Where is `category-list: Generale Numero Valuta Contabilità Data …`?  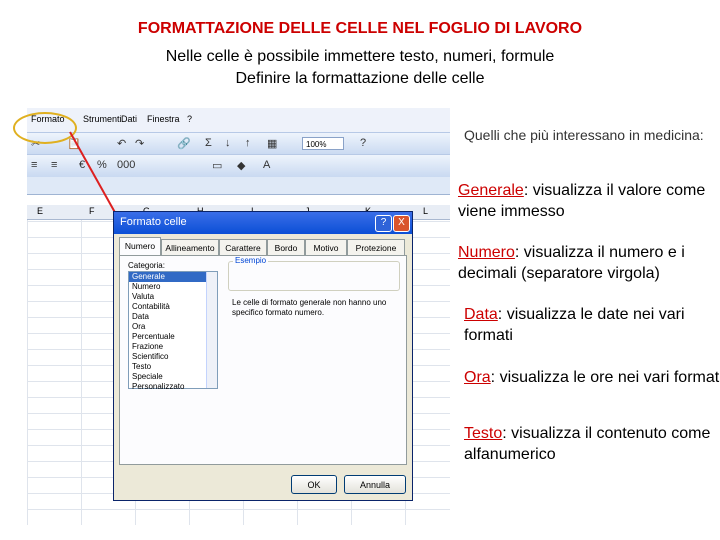
category-list: Generale Numero Valuta Contabilità Data … is located at coordinates (173, 331).